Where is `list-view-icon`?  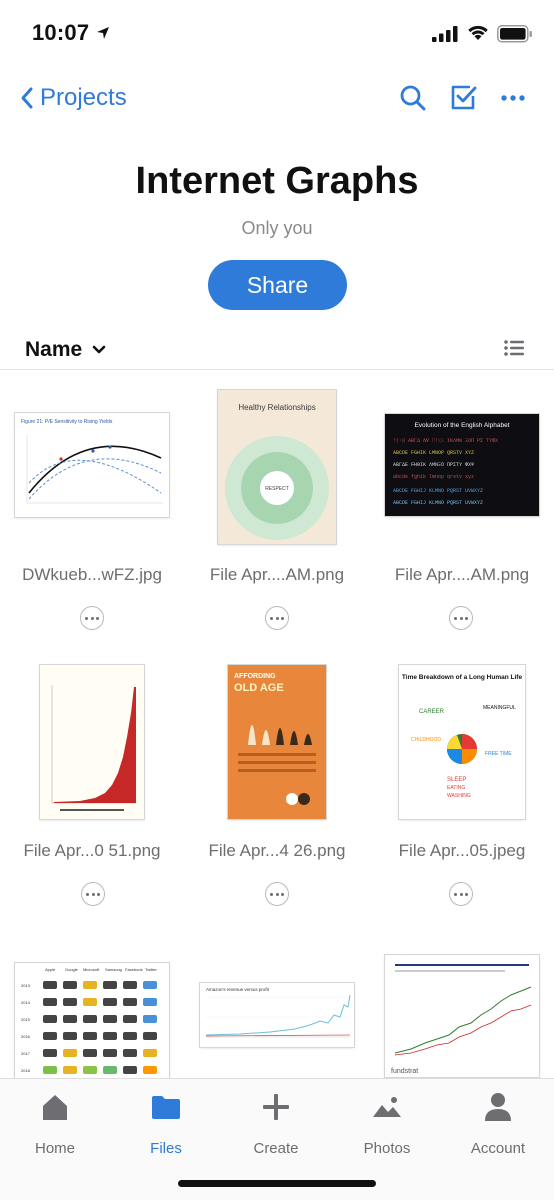
list-view-icon is located at coordinates (514, 348).